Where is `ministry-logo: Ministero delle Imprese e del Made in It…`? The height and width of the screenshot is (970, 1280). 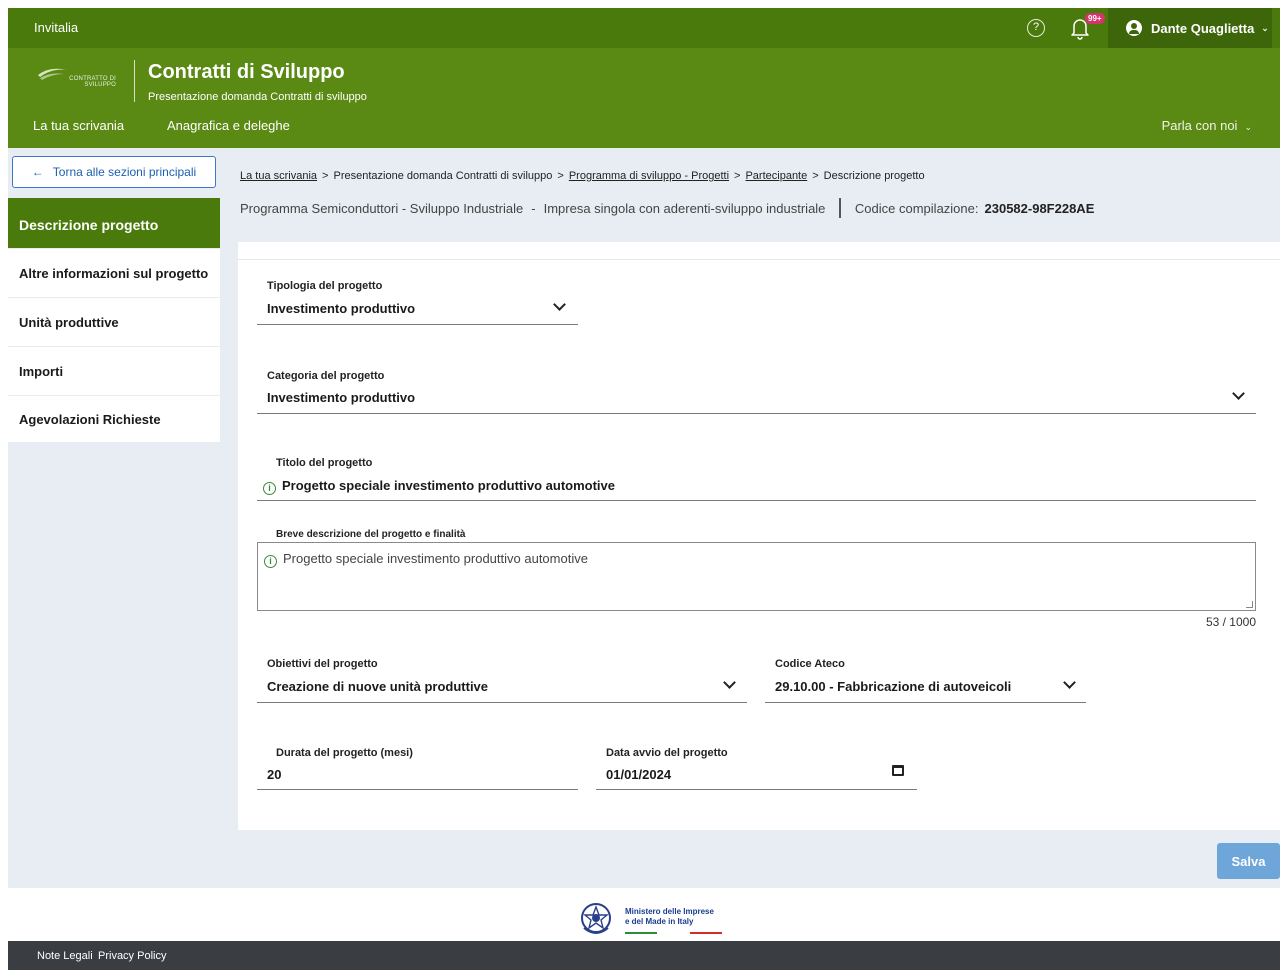 ministry-logo: Ministero delle Imprese e del Made in It… is located at coordinates (655, 920).